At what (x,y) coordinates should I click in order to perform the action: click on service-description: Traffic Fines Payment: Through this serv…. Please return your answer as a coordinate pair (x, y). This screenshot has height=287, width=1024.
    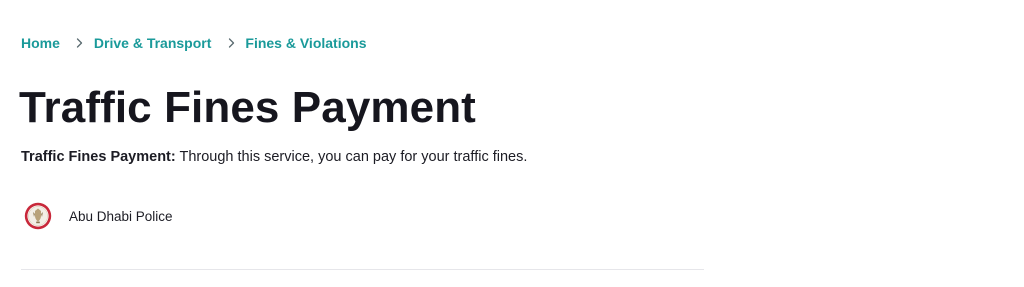
    Looking at the image, I should click on (274, 157).